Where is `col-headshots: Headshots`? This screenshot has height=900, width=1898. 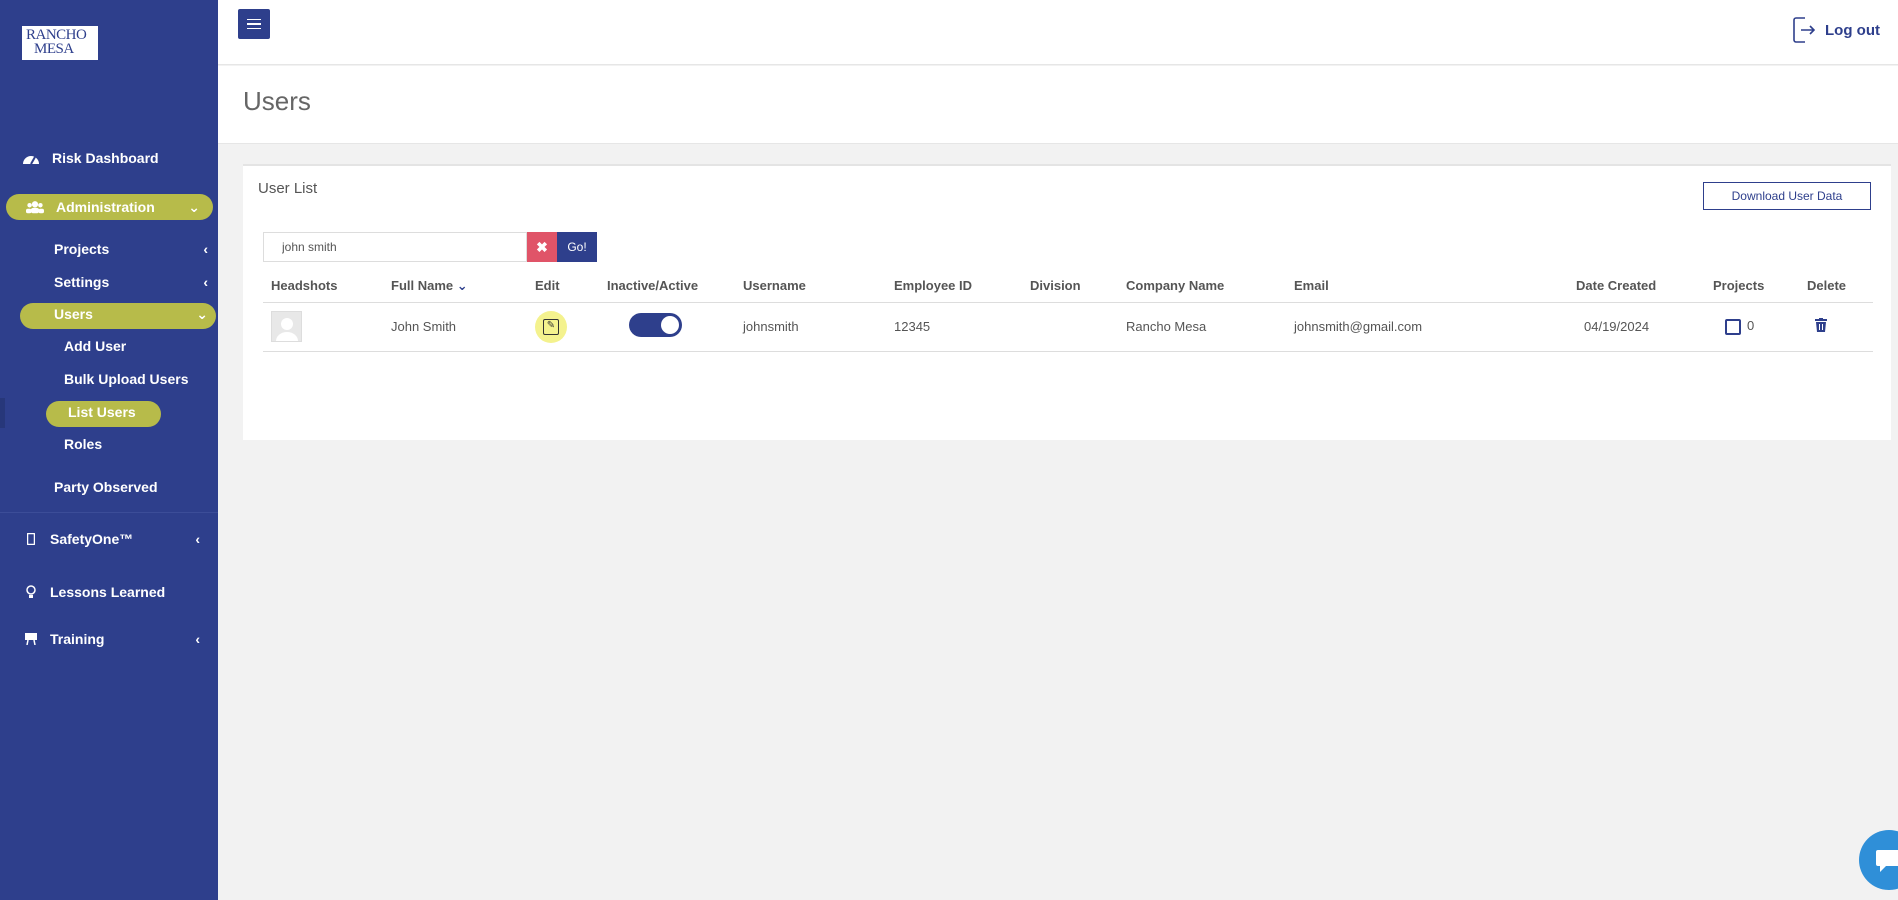 col-headshots: Headshots is located at coordinates (323, 286).